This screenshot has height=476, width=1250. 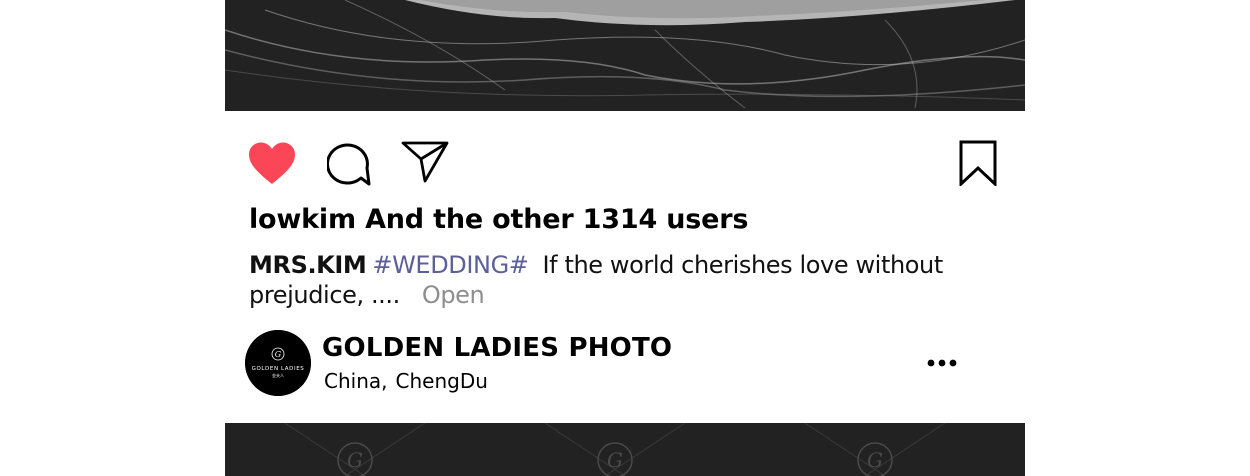 What do you see at coordinates (498, 219) in the screenshot?
I see `likes-count: lowkim And the other 1314 users` at bounding box center [498, 219].